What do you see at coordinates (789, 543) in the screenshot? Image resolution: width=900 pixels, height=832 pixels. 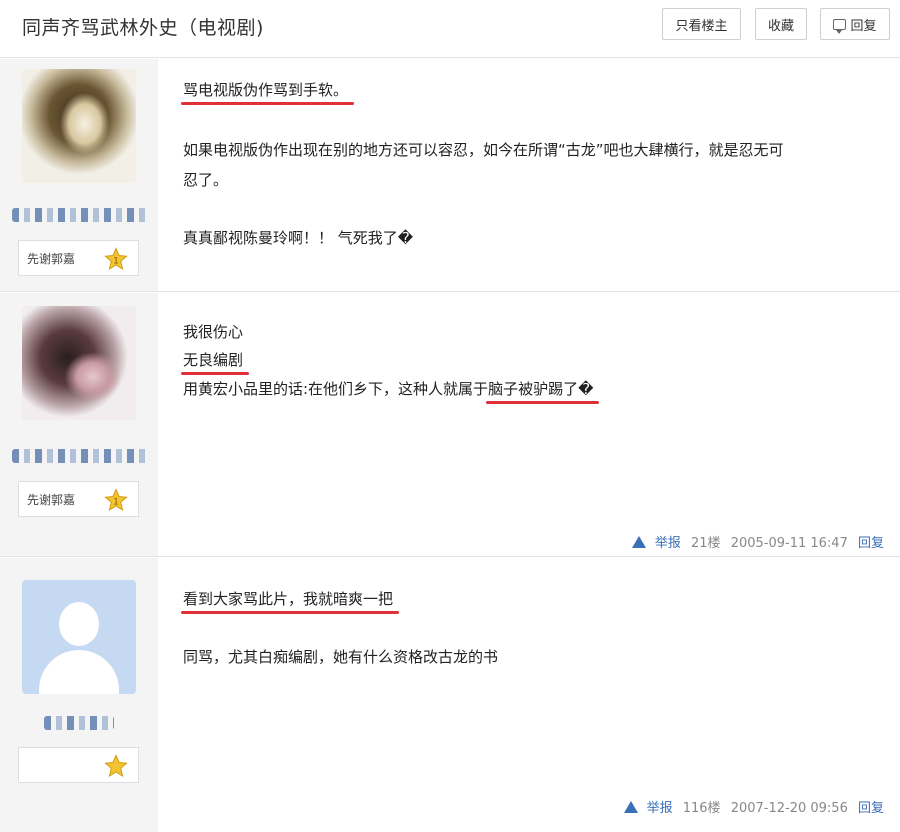 I see `post-time: 2005-09-11 16:47` at bounding box center [789, 543].